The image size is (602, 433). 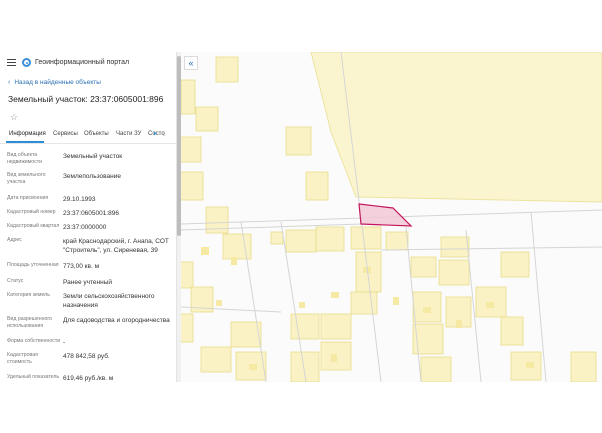 I want to click on property-key: Статус, so click(x=15, y=281).